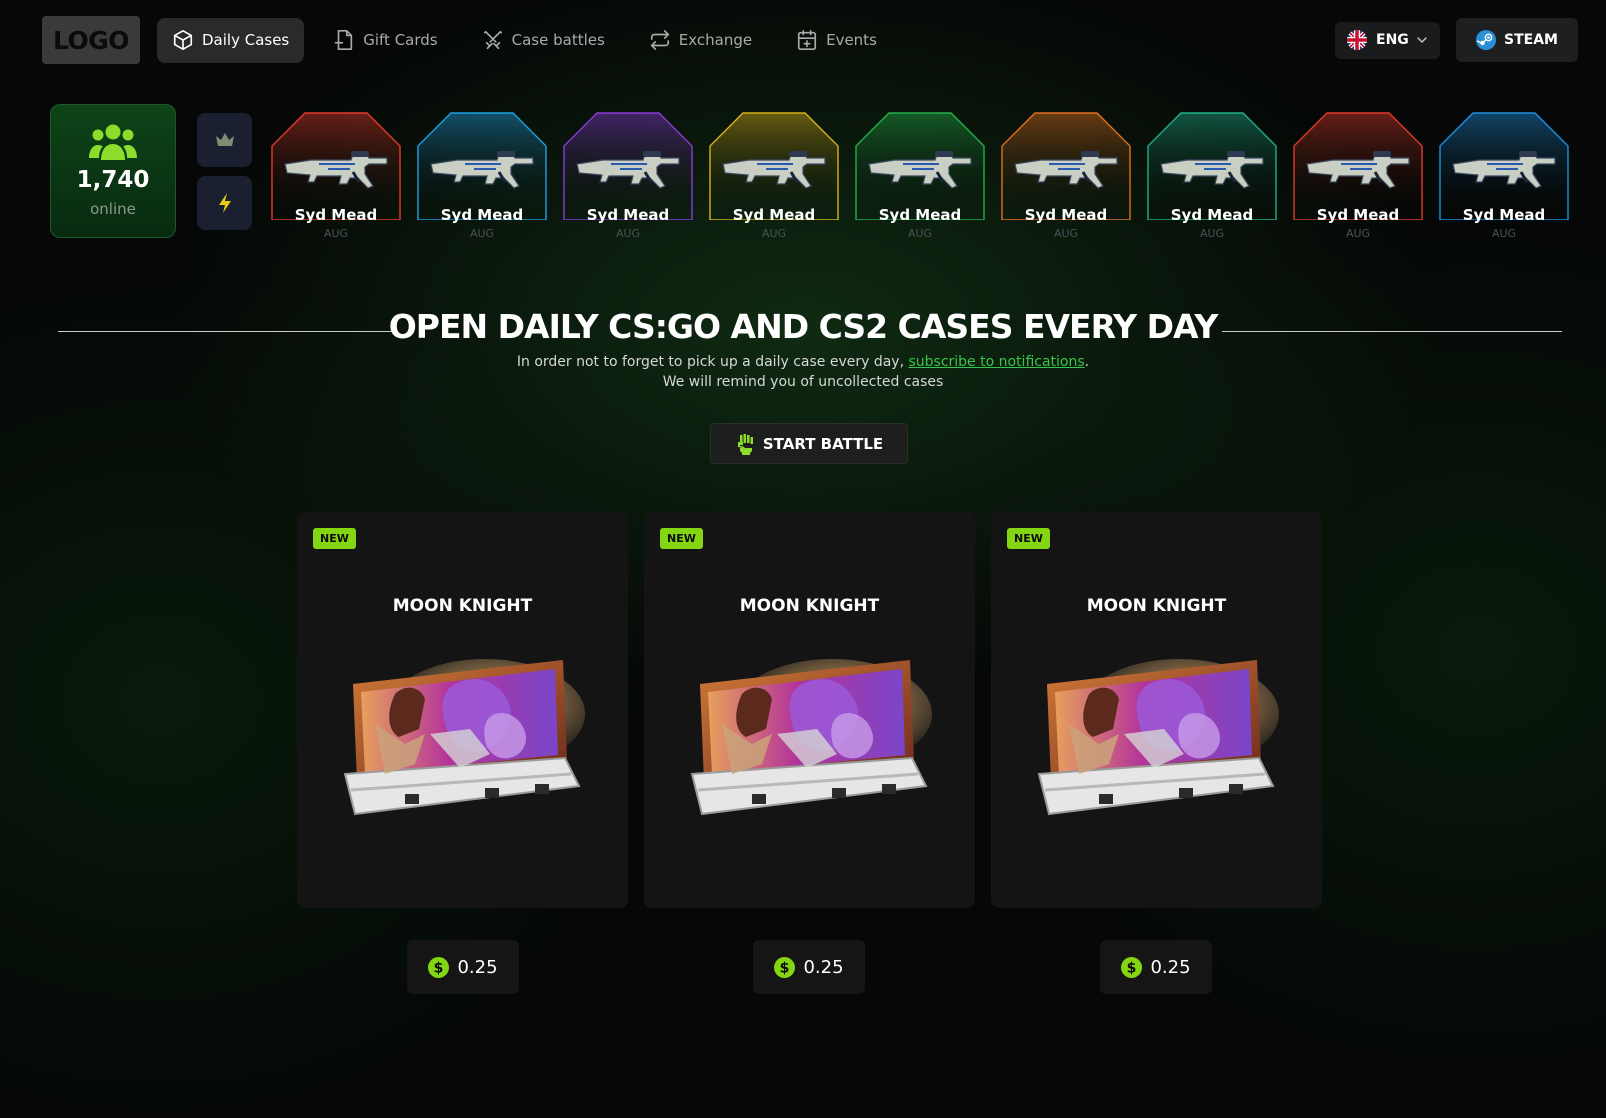 The width and height of the screenshot is (1606, 1118). I want to click on file-icon, so click(344, 40).